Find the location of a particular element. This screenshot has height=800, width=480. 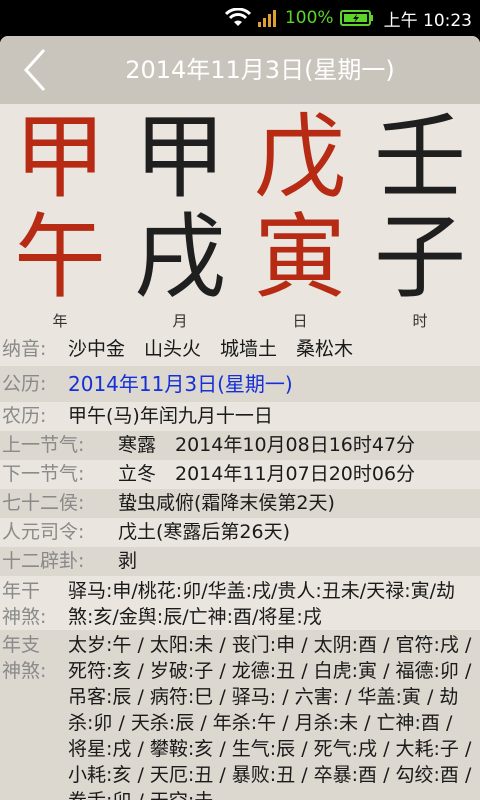

row-nayin: 纳音: 沙中金 山头火 城墙土 桑松木 is located at coordinates (240, 349).